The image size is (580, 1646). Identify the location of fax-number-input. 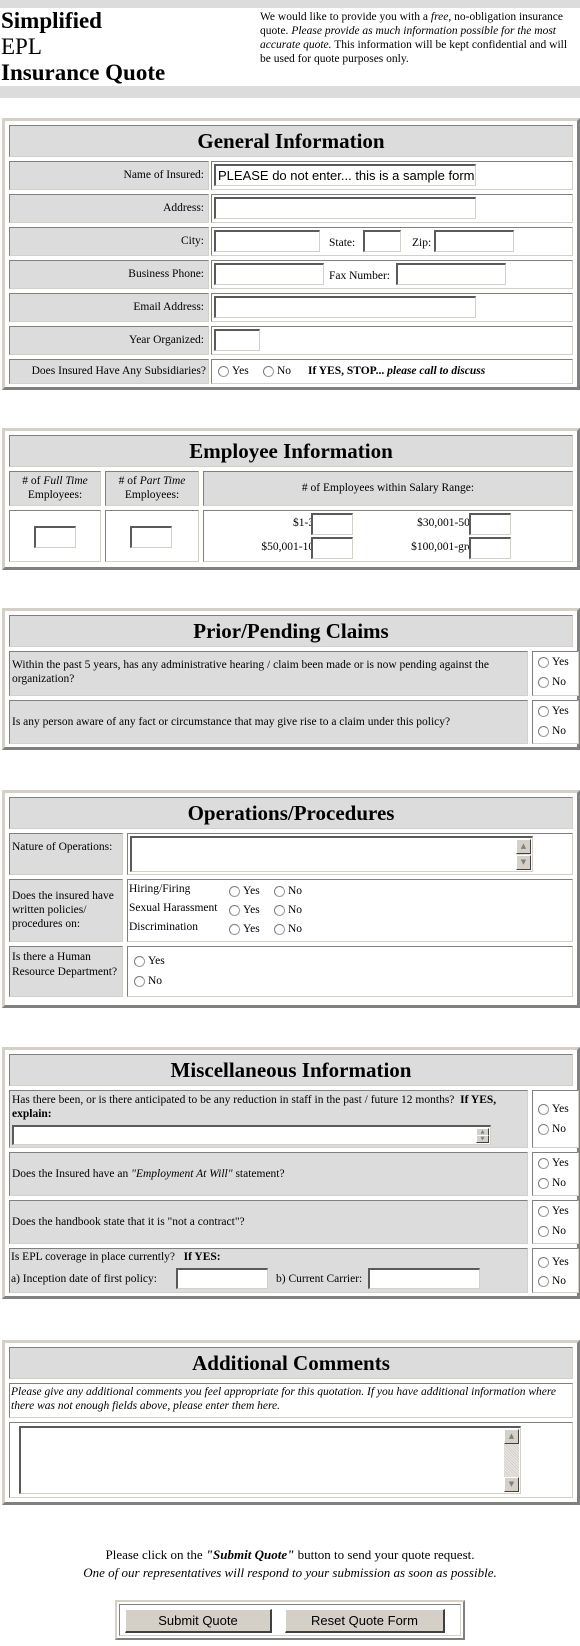
(451, 274).